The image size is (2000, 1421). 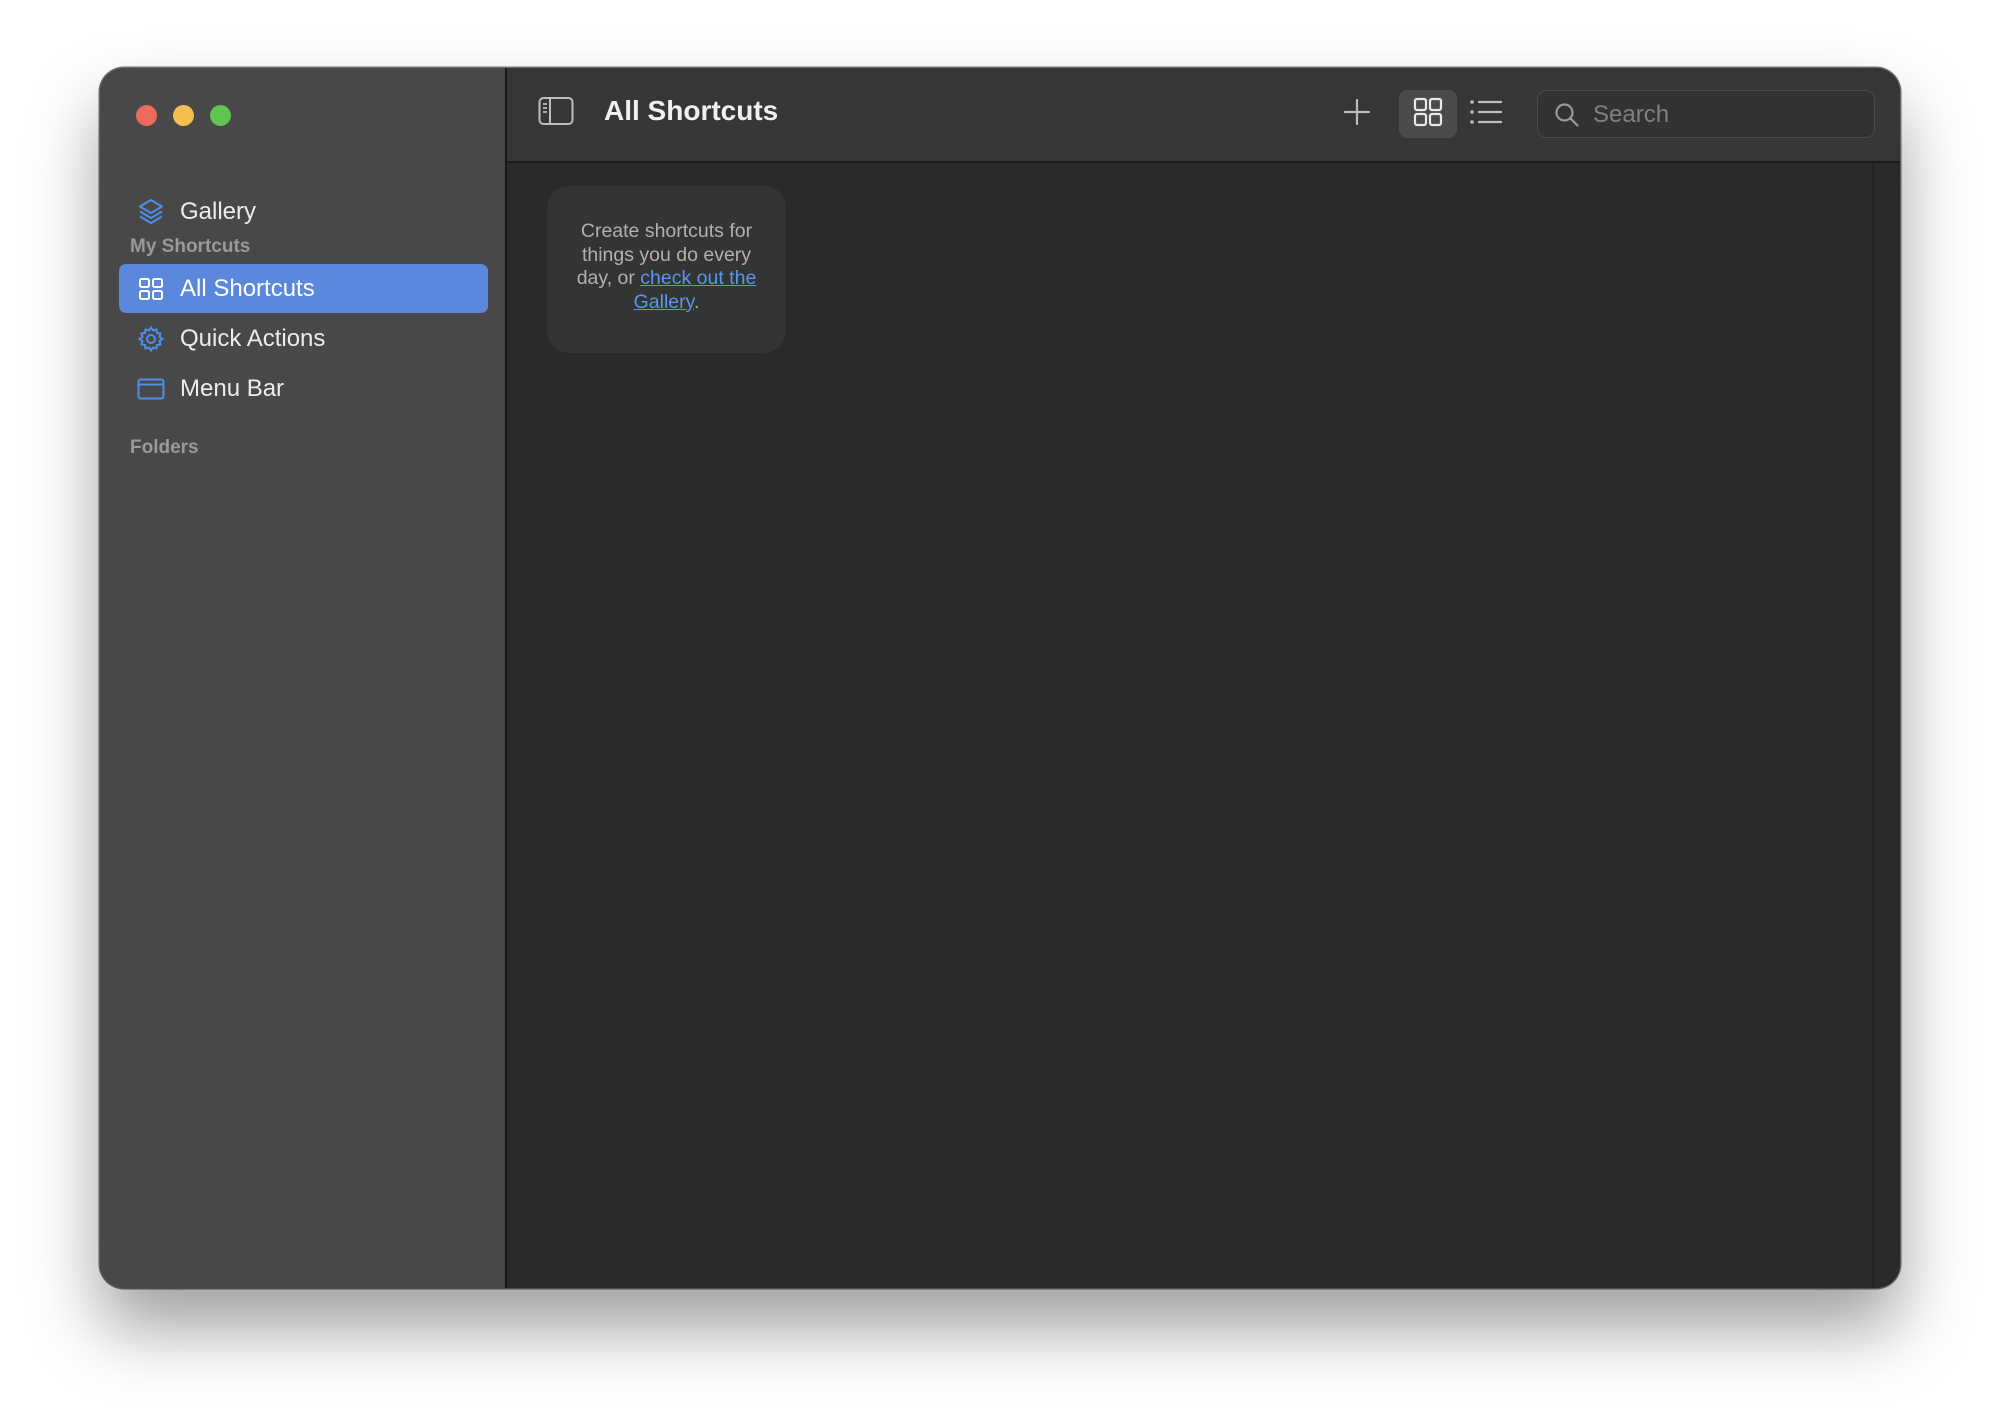 What do you see at coordinates (164, 447) in the screenshot?
I see `sidebar-section-folders: Folders` at bounding box center [164, 447].